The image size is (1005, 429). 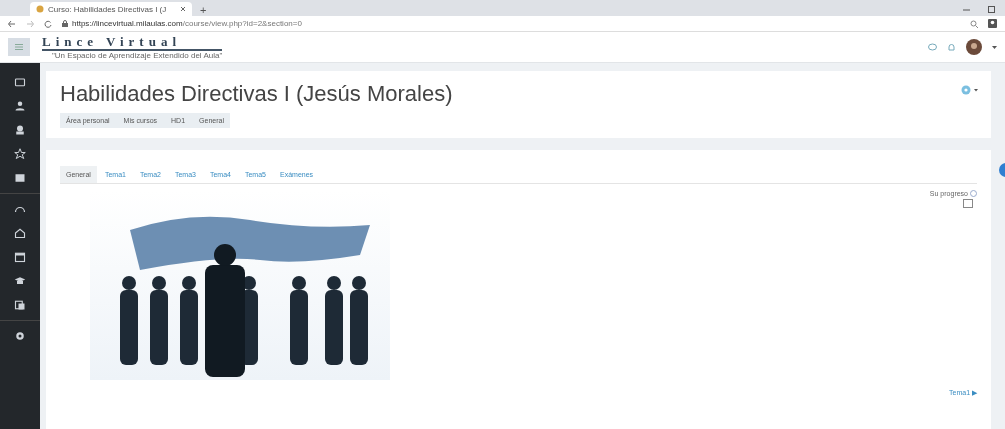 I want to click on profile-icon, so click(x=992, y=23).